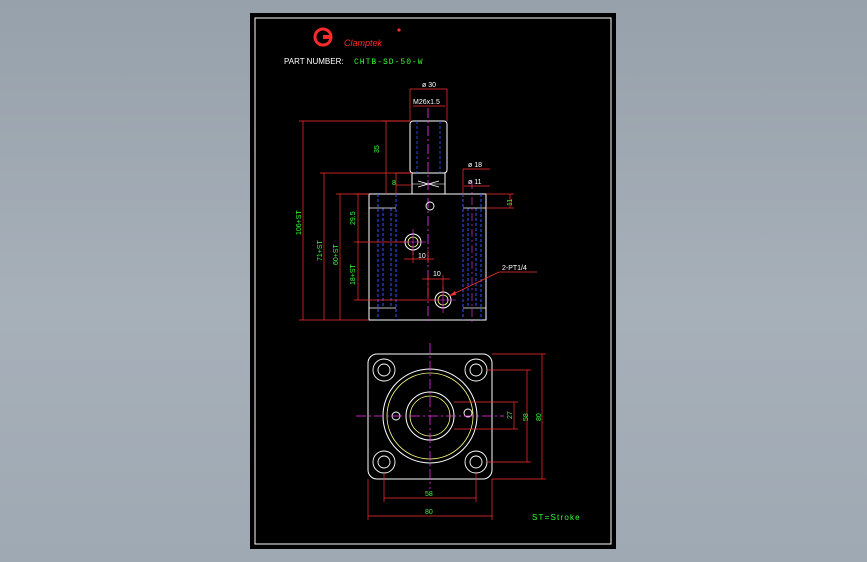 The height and width of the screenshot is (562, 867). What do you see at coordinates (320, 250) in the screenshot?
I see `dim-71-st-text: 71+ST` at bounding box center [320, 250].